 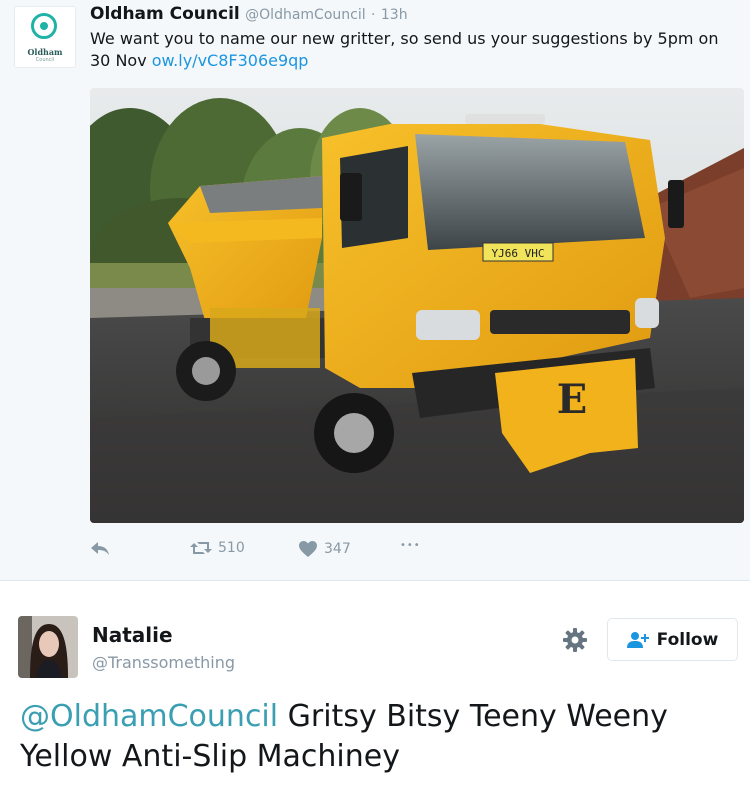 I want to click on author-name: Natalie, so click(x=132, y=635).